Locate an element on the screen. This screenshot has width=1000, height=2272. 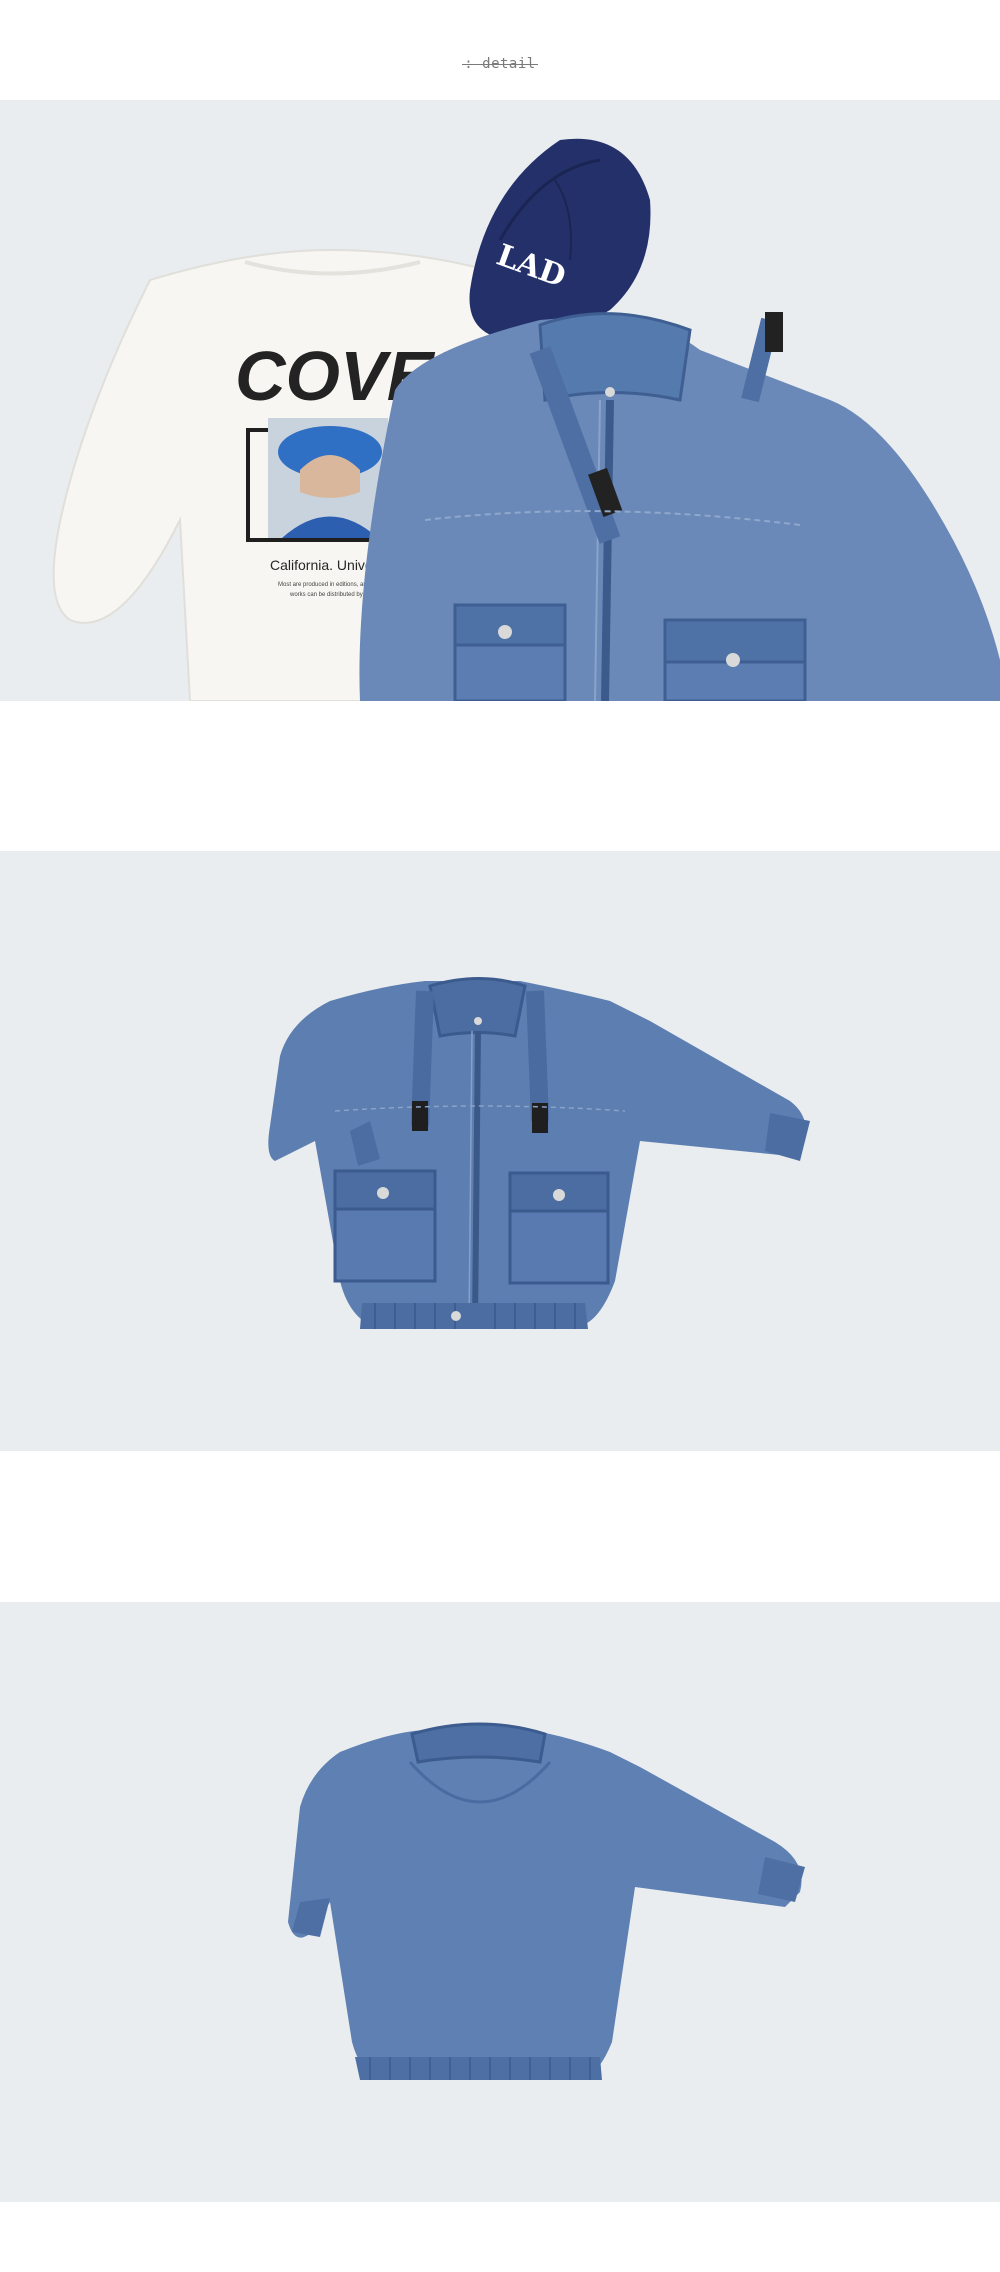
jacket-back-illustration is located at coordinates (546, 1901).